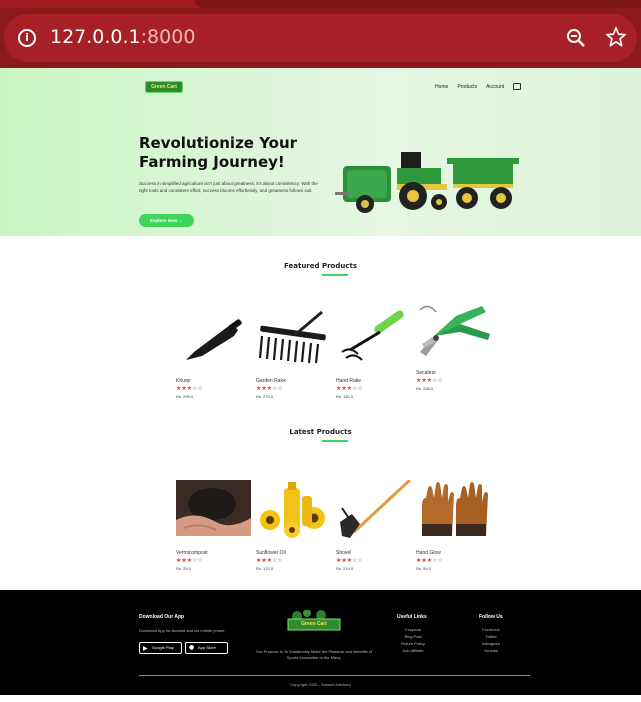 This screenshot has width=641, height=702. I want to click on active-tab, so click(418, 4).